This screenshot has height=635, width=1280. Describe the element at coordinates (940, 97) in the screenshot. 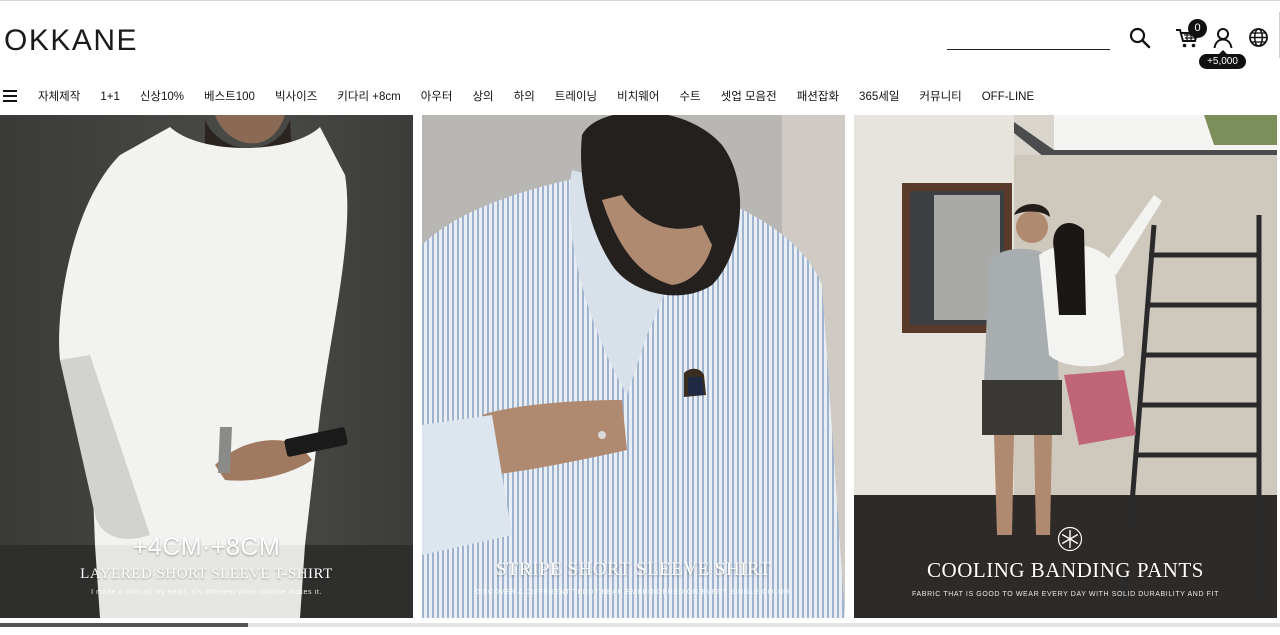

I see `nav-item: 커뮤니티` at that location.